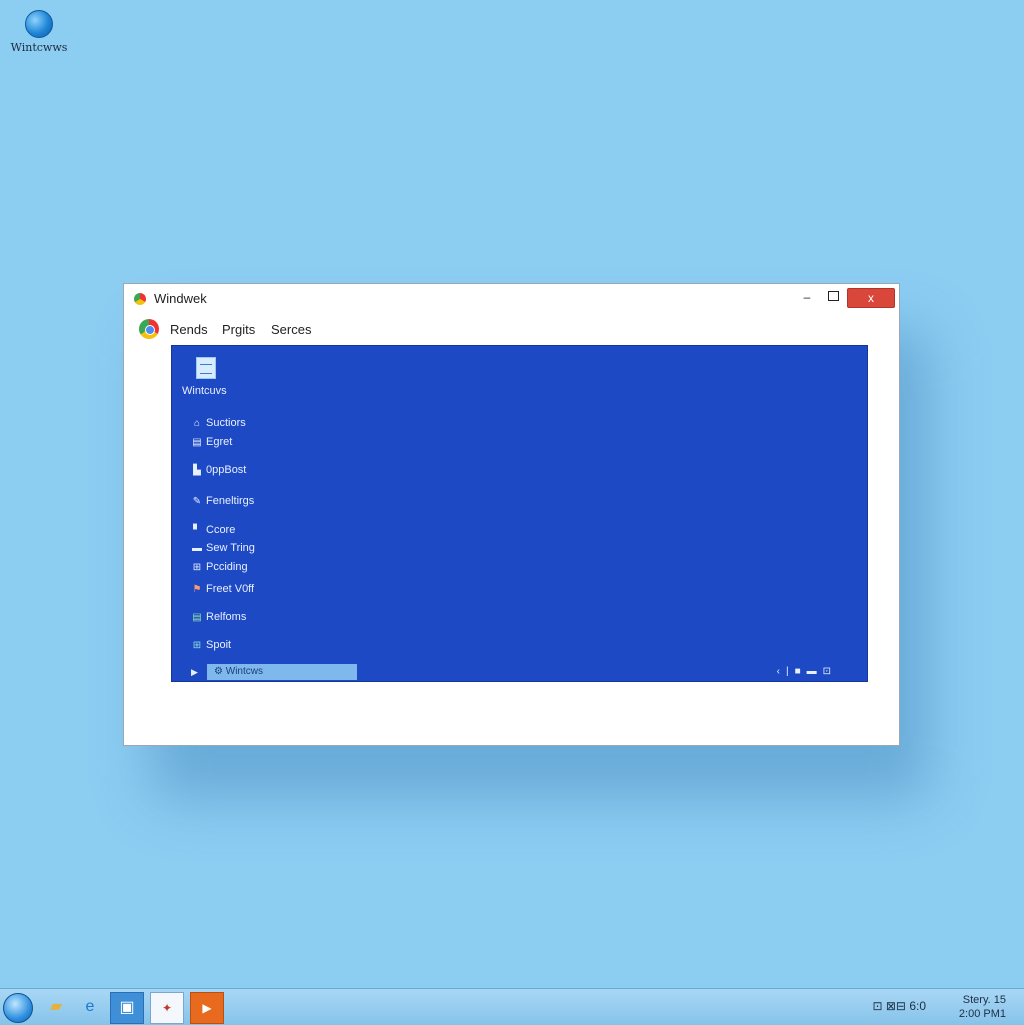 This screenshot has height=1025, width=1024. Describe the element at coordinates (511, 299) in the screenshot. I see `title-bar: Windwek – x` at that location.